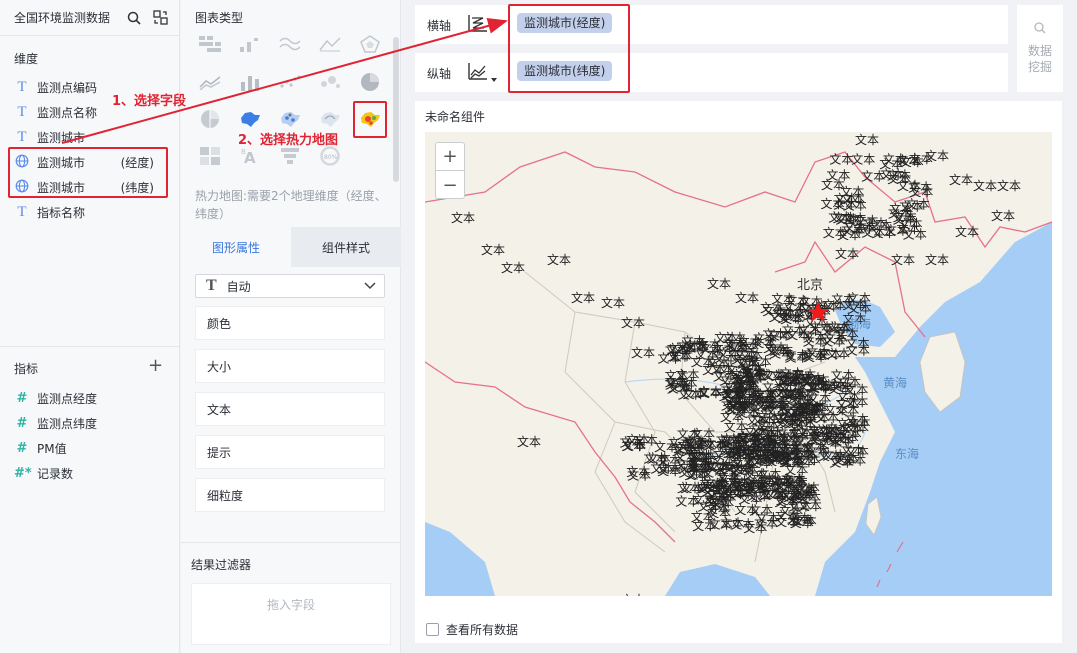  Describe the element at coordinates (396, 109) in the screenshot. I see `chart-type-scrollbar` at that location.